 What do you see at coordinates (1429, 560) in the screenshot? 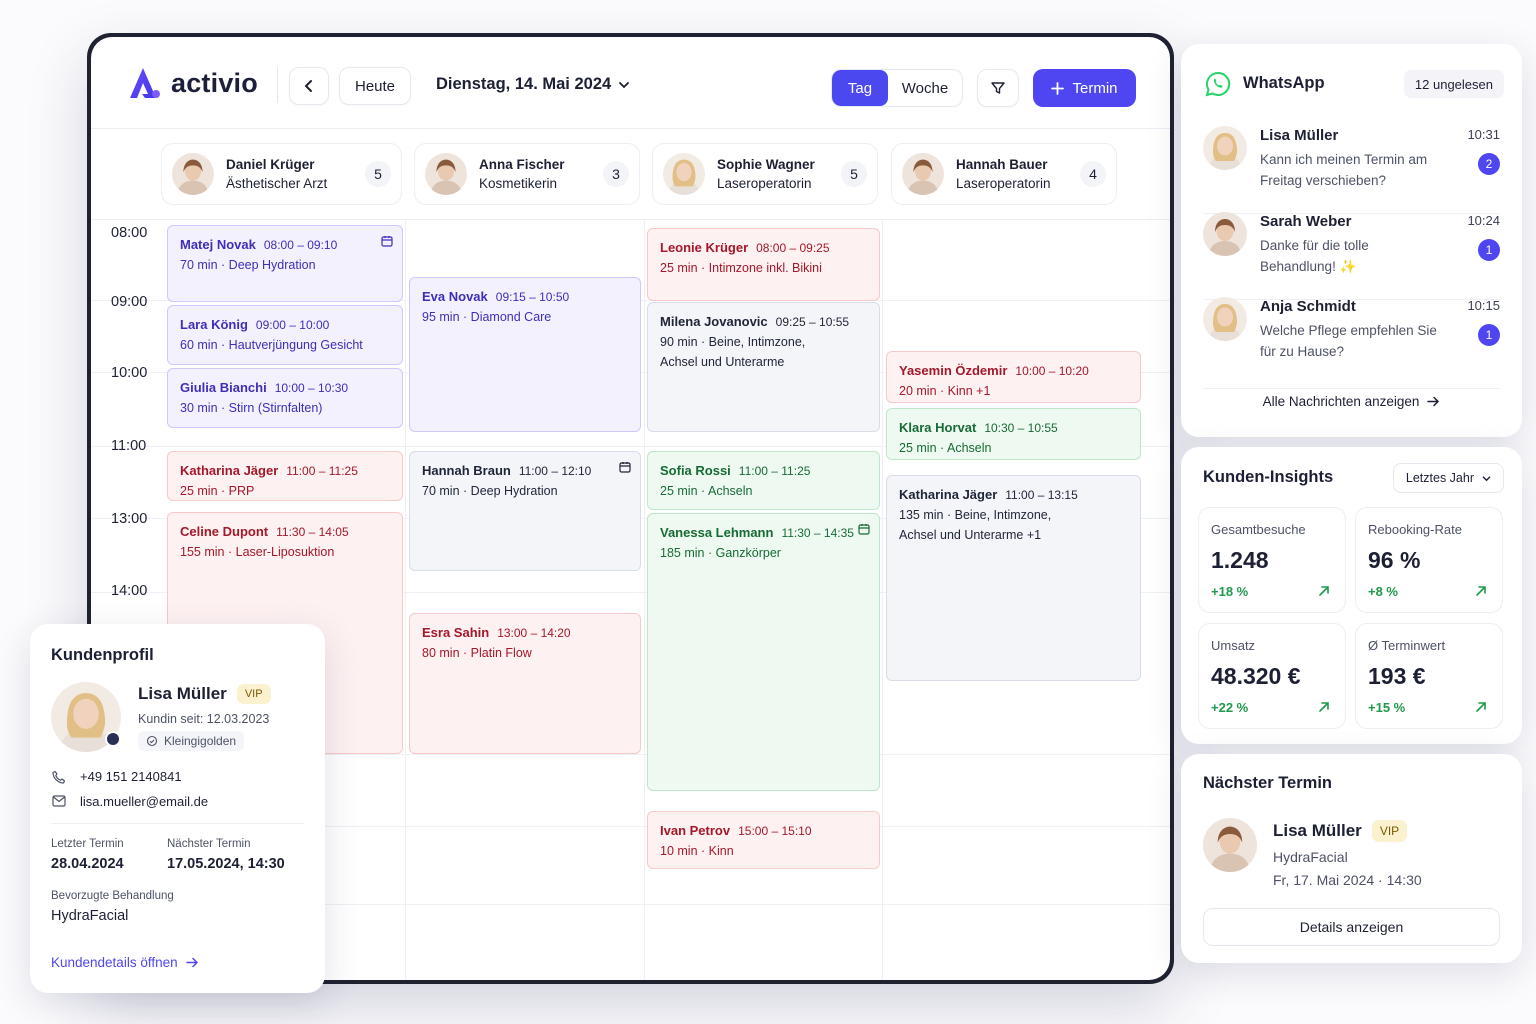
I see `kpi-tile: Rebooking-Rate 96 % +8 %` at bounding box center [1429, 560].